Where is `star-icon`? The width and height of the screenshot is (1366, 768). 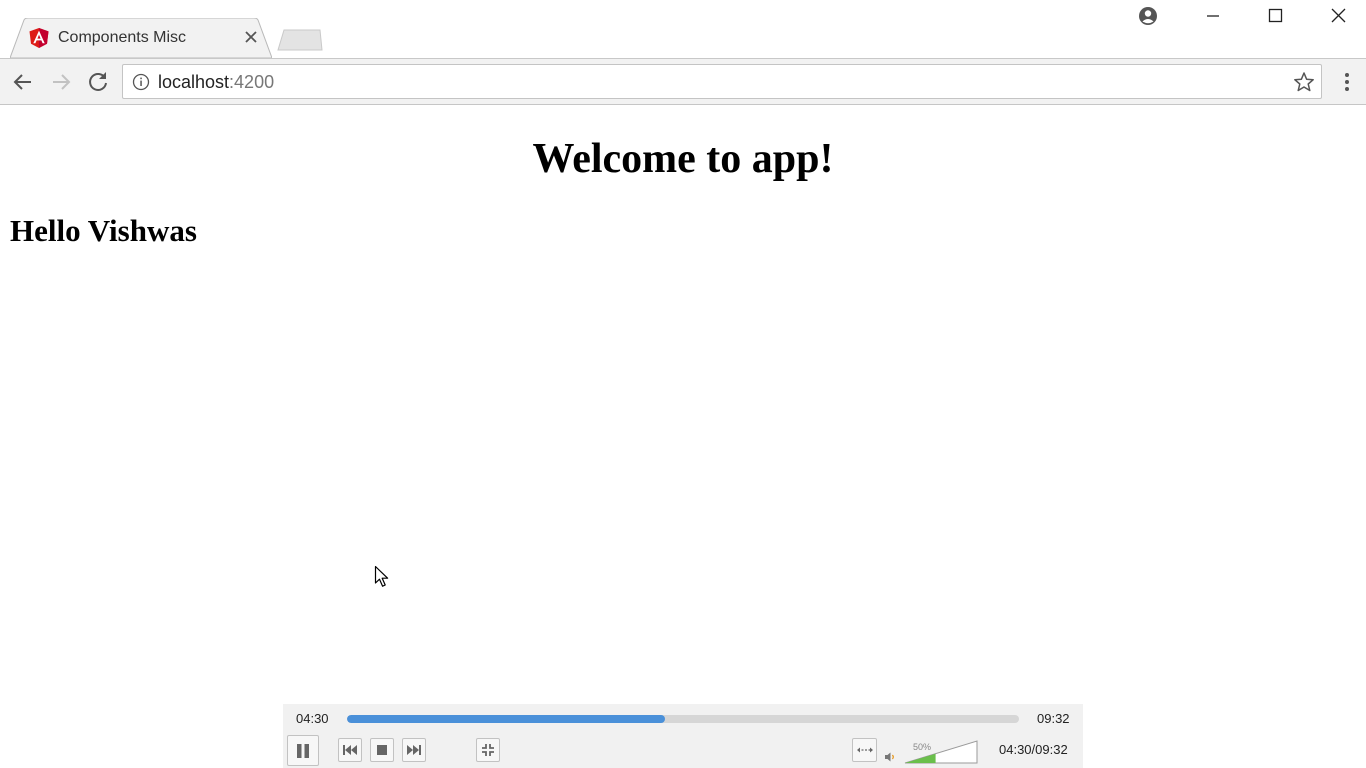 star-icon is located at coordinates (1304, 82).